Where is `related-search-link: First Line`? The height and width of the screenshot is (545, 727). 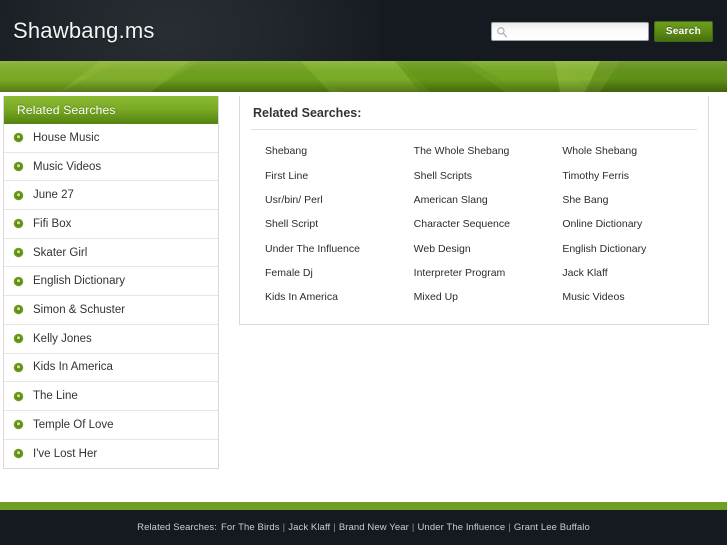
related-search-link: First Line is located at coordinates (325, 175).